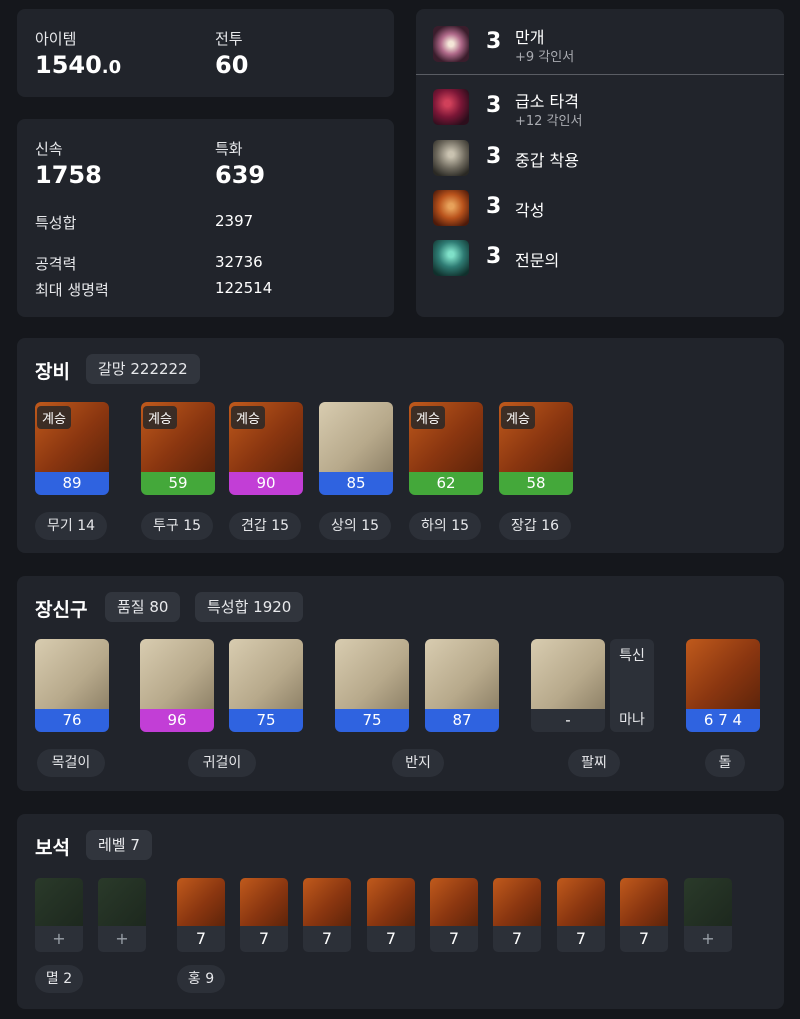 The height and width of the screenshot is (1019, 800). Describe the element at coordinates (372, 674) in the screenshot. I see `ring-icon` at that location.